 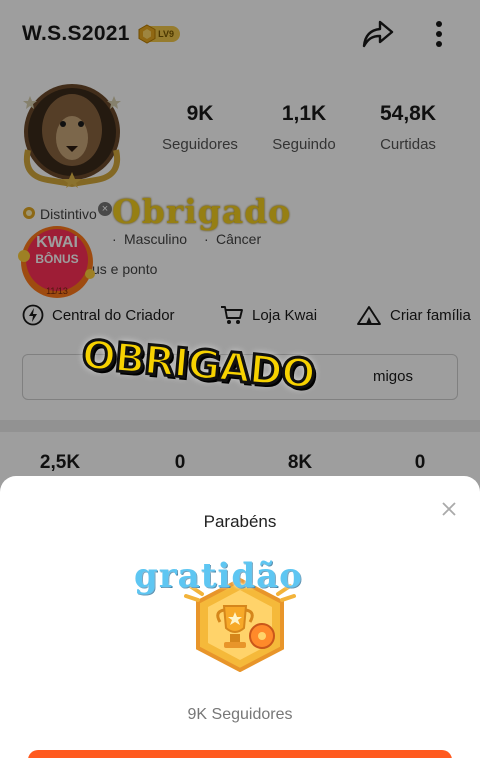 What do you see at coordinates (240, 754) in the screenshot?
I see `sheet-action-button` at bounding box center [240, 754].